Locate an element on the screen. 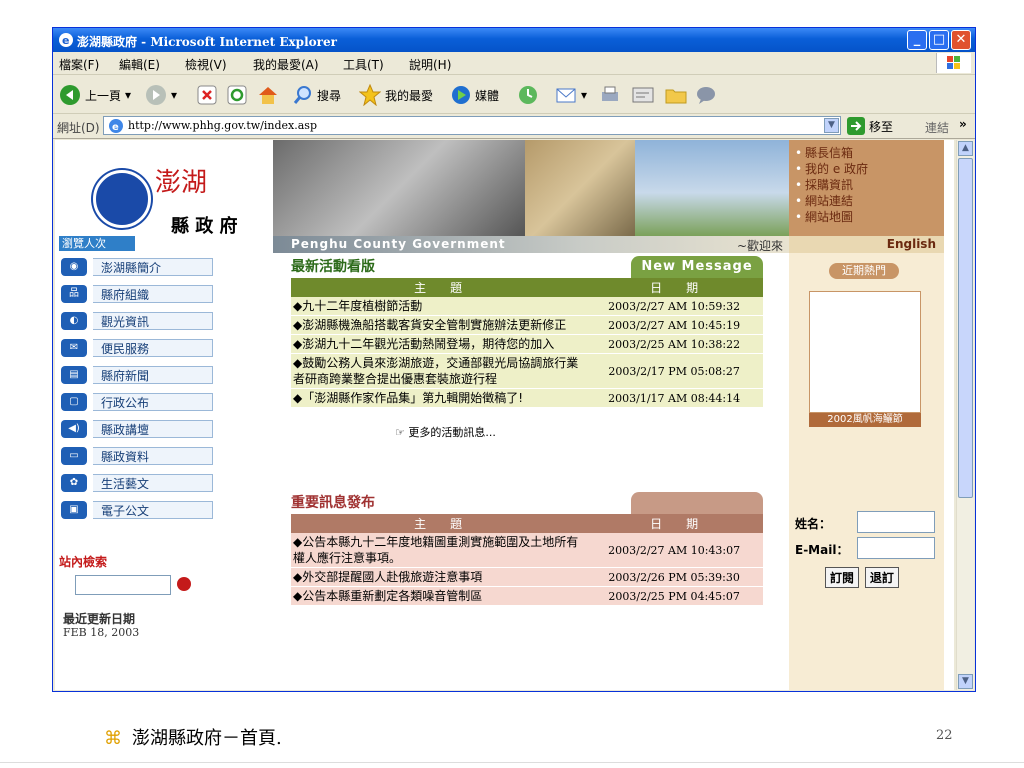 Image resolution: width=1024 pixels, height=768 pixels. table-row: ◆外交部提醒國人赴俄旅遊注意事項 2003/2/26 PM 05:39:30 is located at coordinates (527, 577).